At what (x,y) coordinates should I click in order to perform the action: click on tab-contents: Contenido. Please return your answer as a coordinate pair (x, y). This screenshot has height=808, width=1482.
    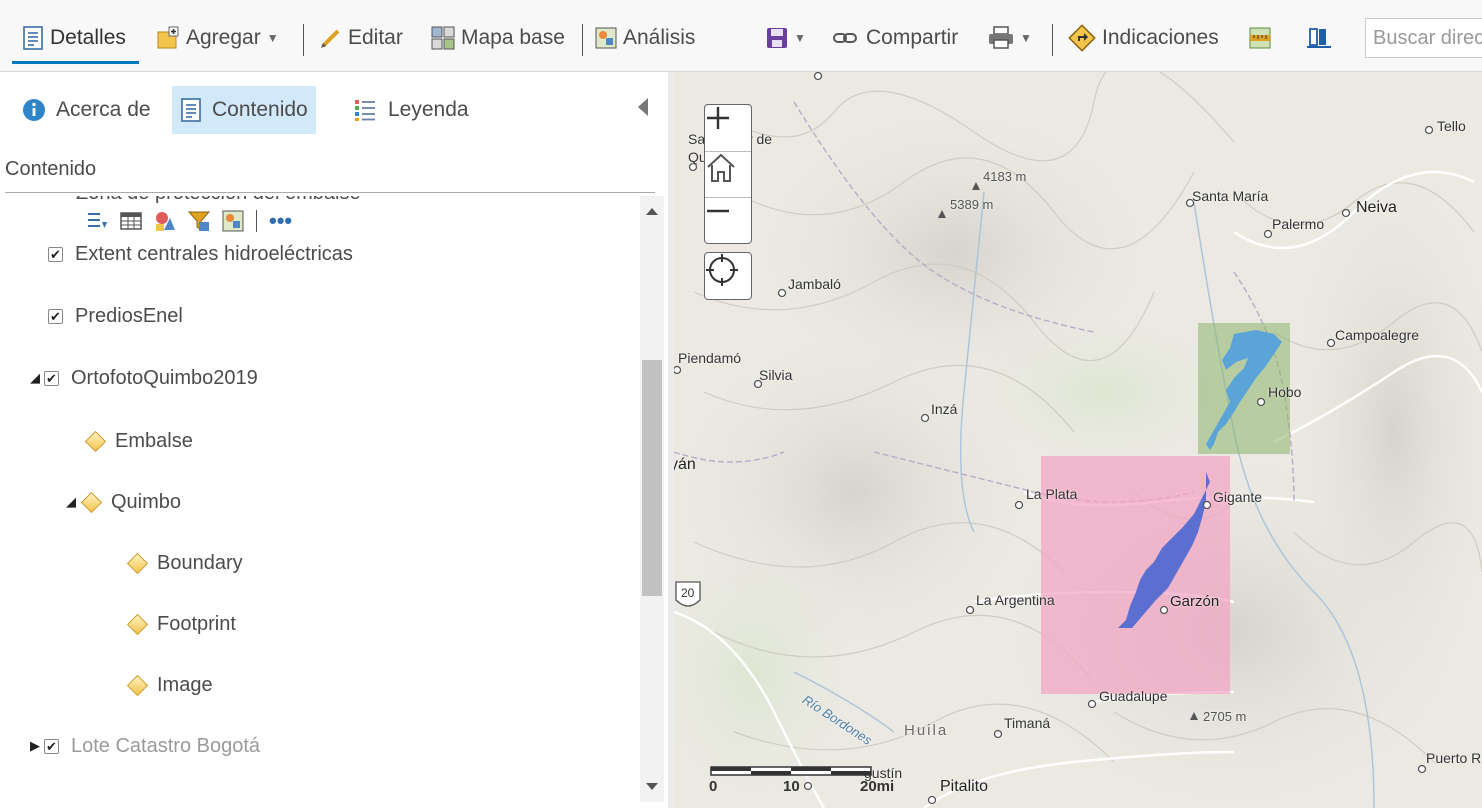
    Looking at the image, I should click on (244, 110).